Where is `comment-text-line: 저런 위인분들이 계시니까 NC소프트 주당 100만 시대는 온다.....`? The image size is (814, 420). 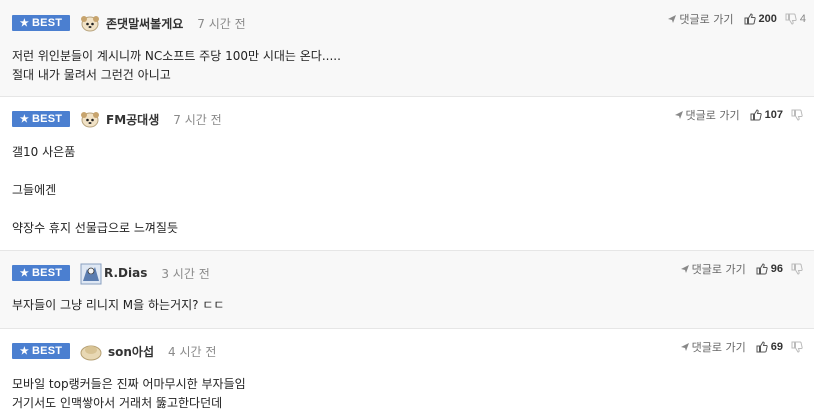 comment-text-line: 저런 위인분들이 계시니까 NC소프트 주당 100만 시대는 온다..... is located at coordinates (176, 56).